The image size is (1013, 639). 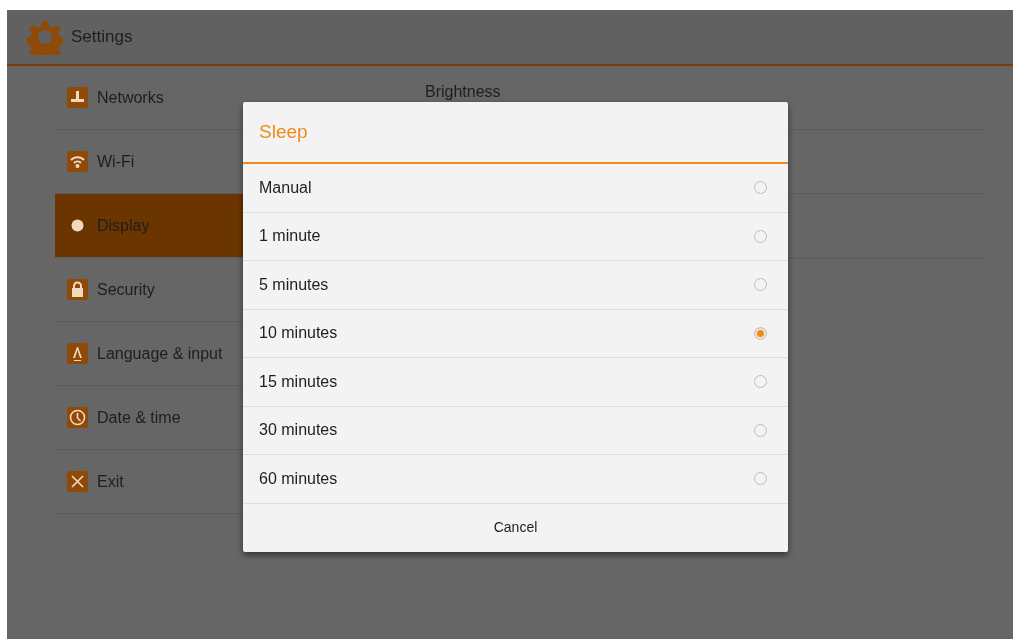 I want to click on radio-button, so click(x=760, y=333).